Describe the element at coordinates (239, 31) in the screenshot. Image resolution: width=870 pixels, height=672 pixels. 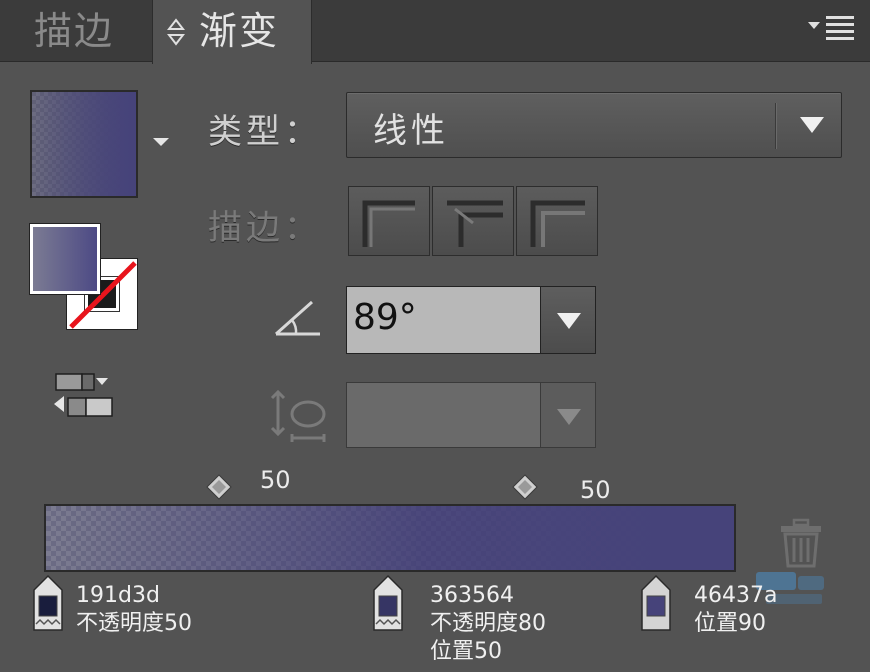
I see `tab-gradient-label: 渐变` at that location.